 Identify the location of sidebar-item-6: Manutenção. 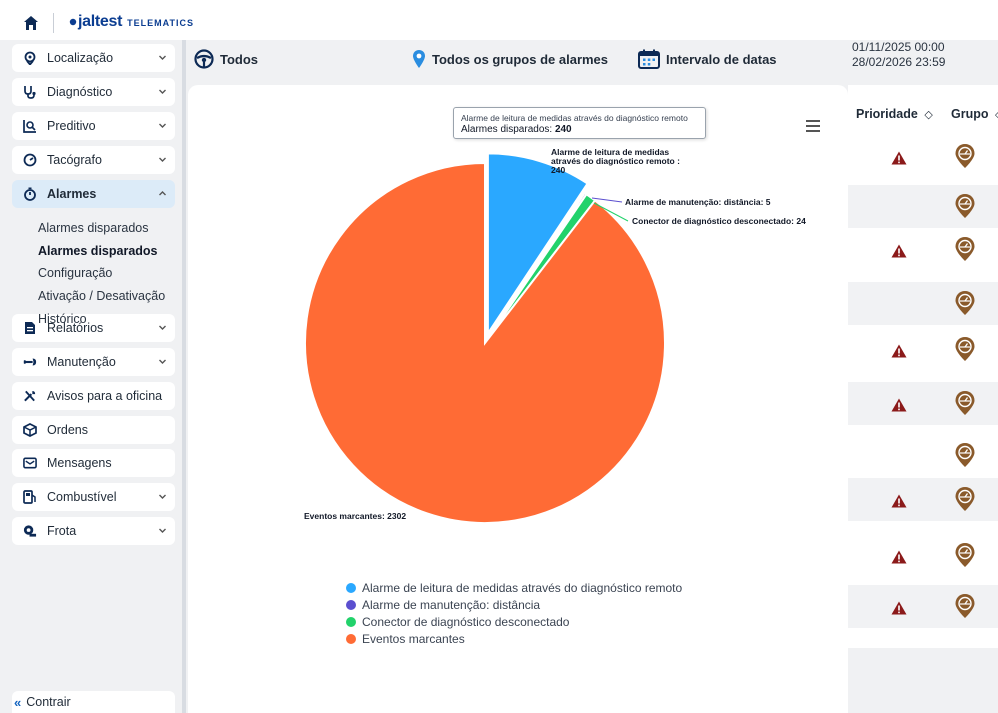
(93, 362).